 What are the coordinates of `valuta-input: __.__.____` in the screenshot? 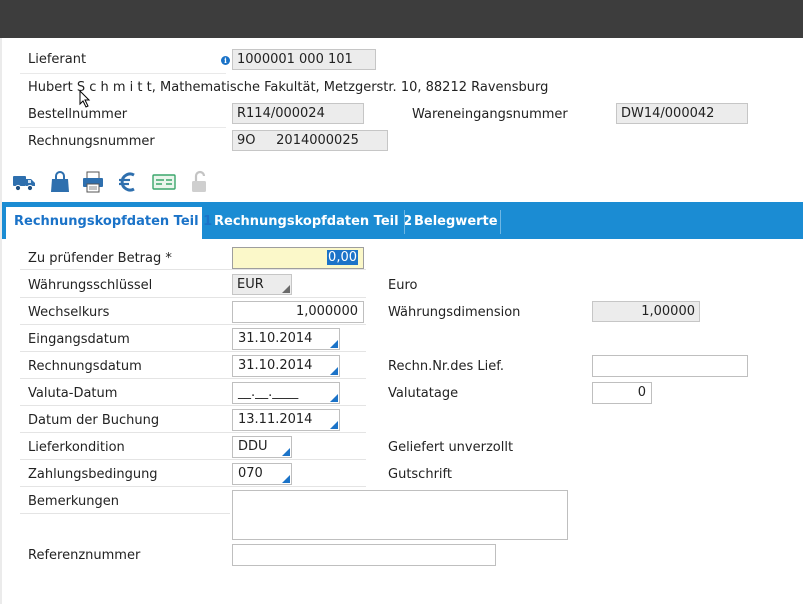 It's located at (286, 393).